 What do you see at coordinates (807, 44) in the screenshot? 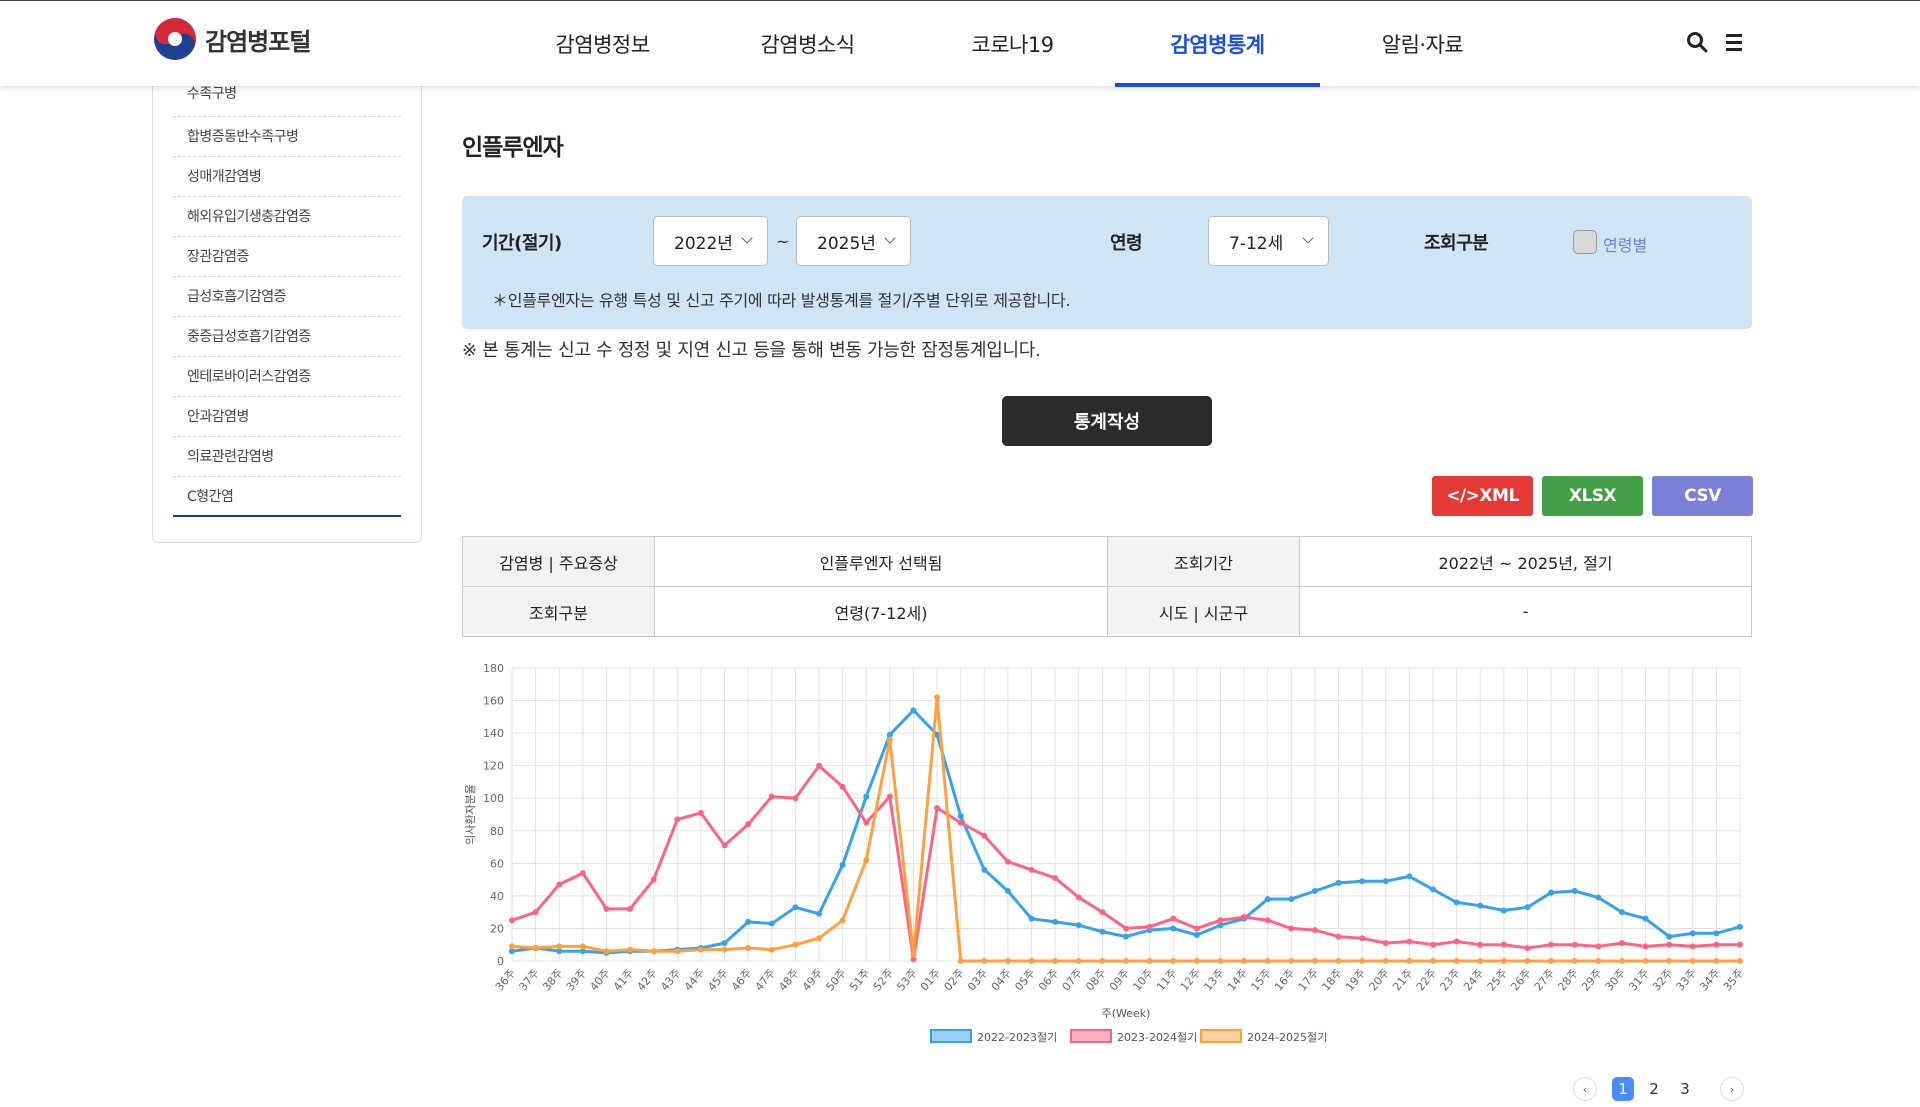
I see `nav-disease-news: 감염병소식` at bounding box center [807, 44].